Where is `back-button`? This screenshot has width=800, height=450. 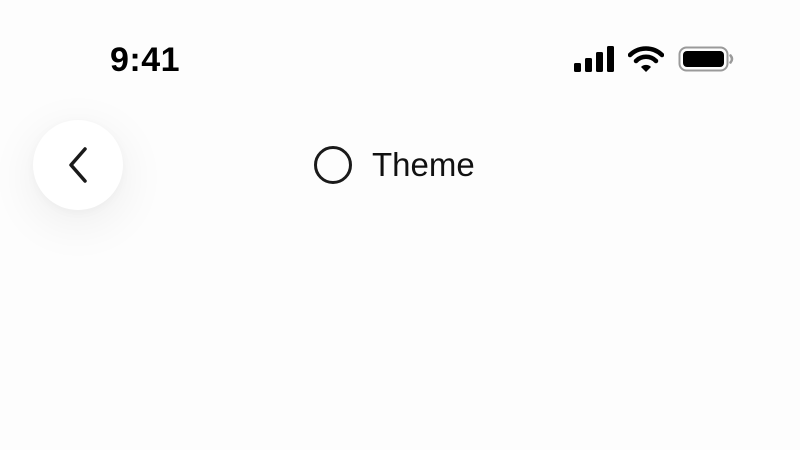 back-button is located at coordinates (78, 165).